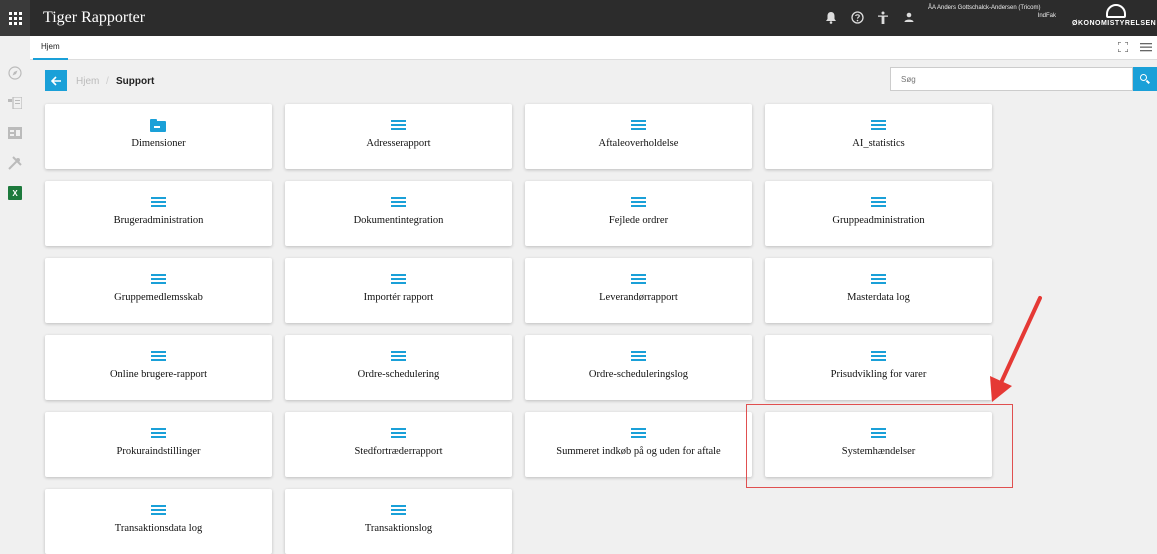  What do you see at coordinates (158, 125) in the screenshot?
I see `folder-icon` at bounding box center [158, 125].